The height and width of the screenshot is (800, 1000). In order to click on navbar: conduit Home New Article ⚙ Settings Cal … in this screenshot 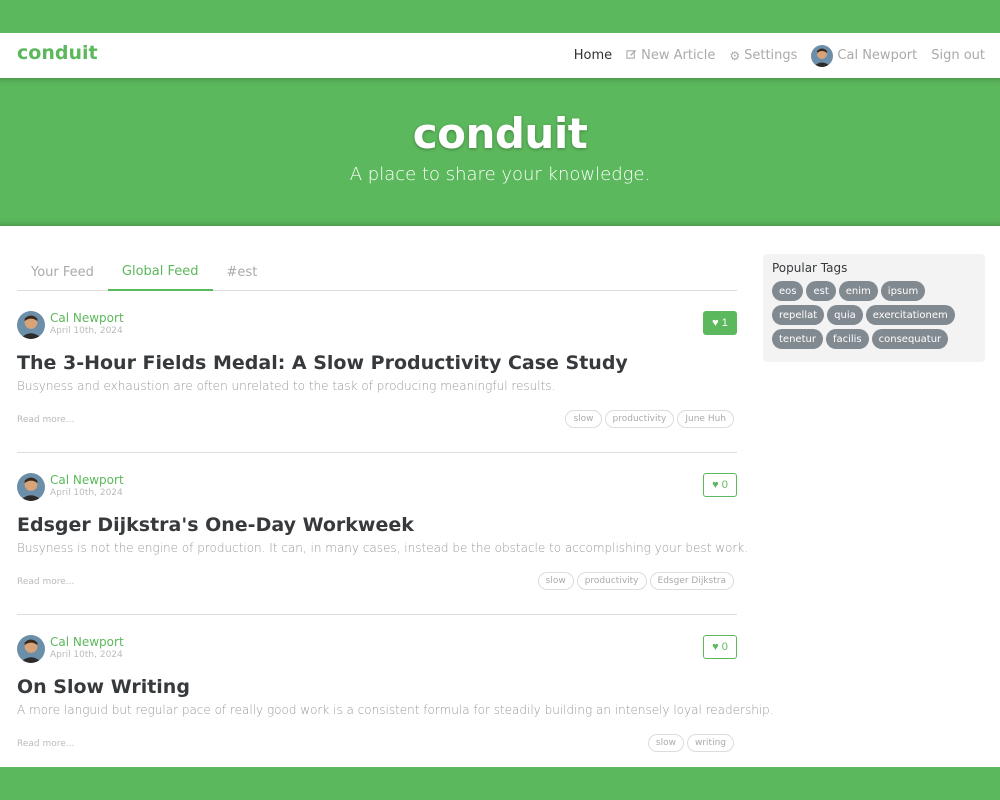, I will do `click(500, 55)`.